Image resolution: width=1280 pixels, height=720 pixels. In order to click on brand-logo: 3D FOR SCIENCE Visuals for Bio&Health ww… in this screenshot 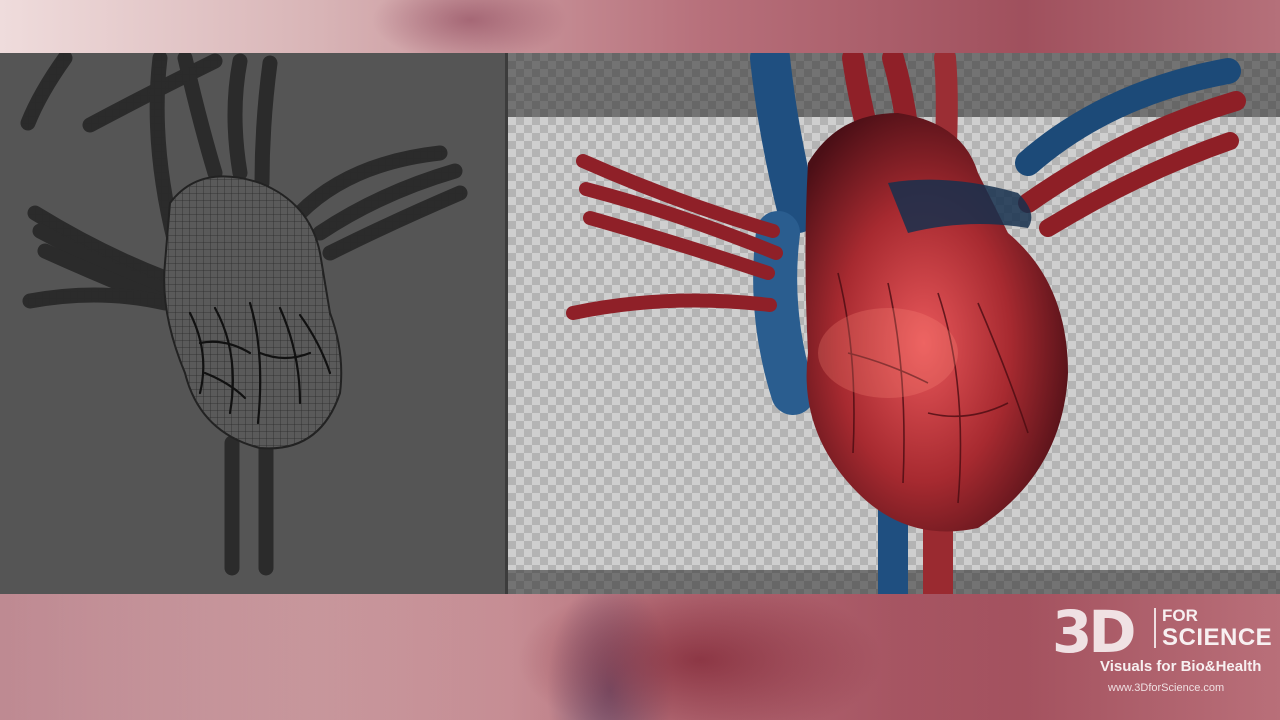, I will do `click(1160, 651)`.